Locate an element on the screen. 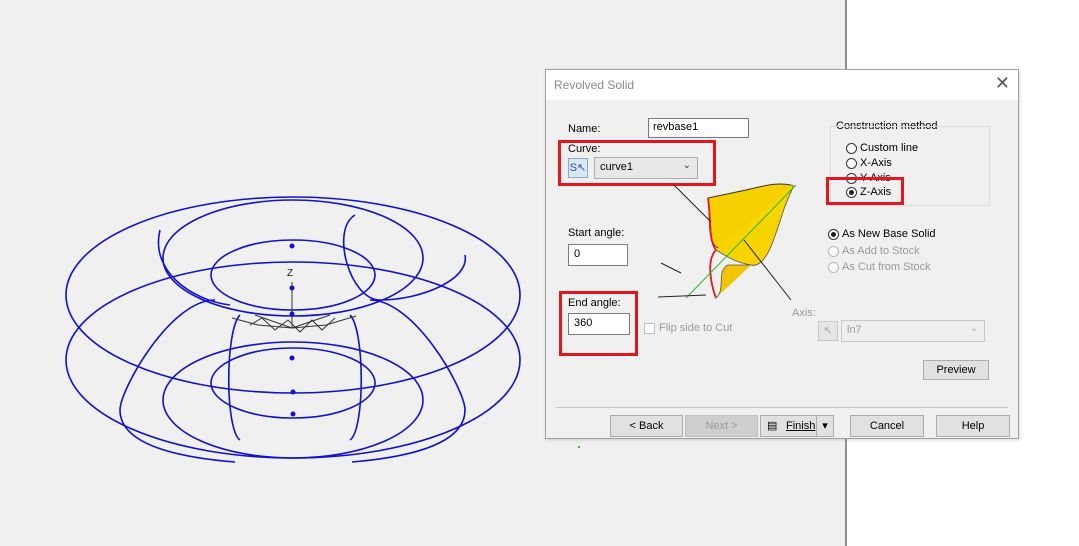  radio-new-base-solid: As New Base Solid is located at coordinates (882, 234).